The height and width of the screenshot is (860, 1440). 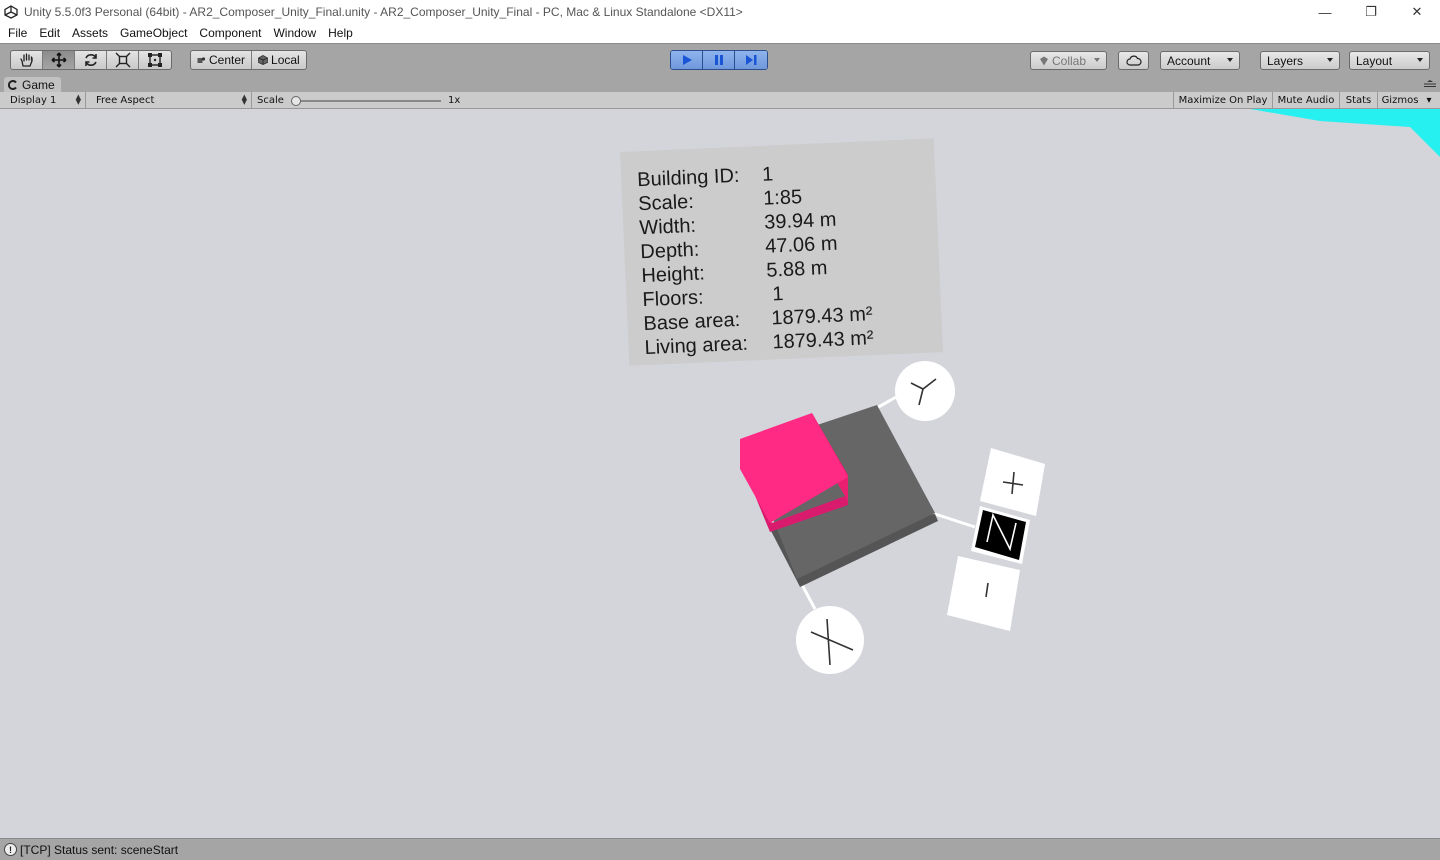 What do you see at coordinates (12, 84) in the screenshot?
I see `game-tab-icon` at bounding box center [12, 84].